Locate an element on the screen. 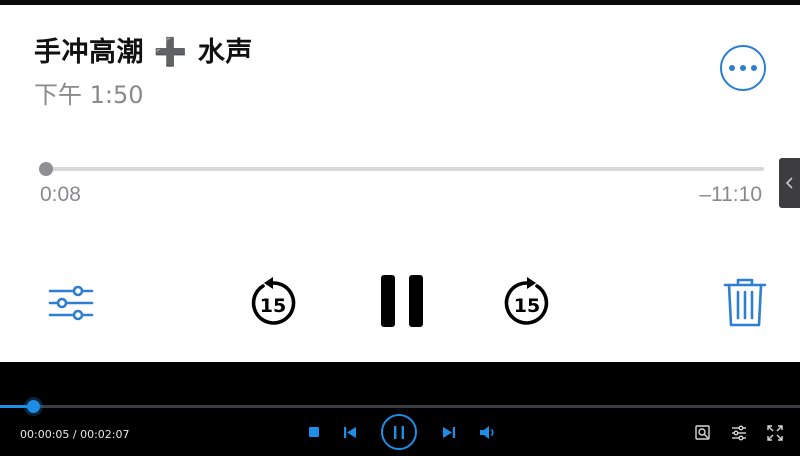 This screenshot has width=800, height=456. recording-scrubber-handle is located at coordinates (46, 169).